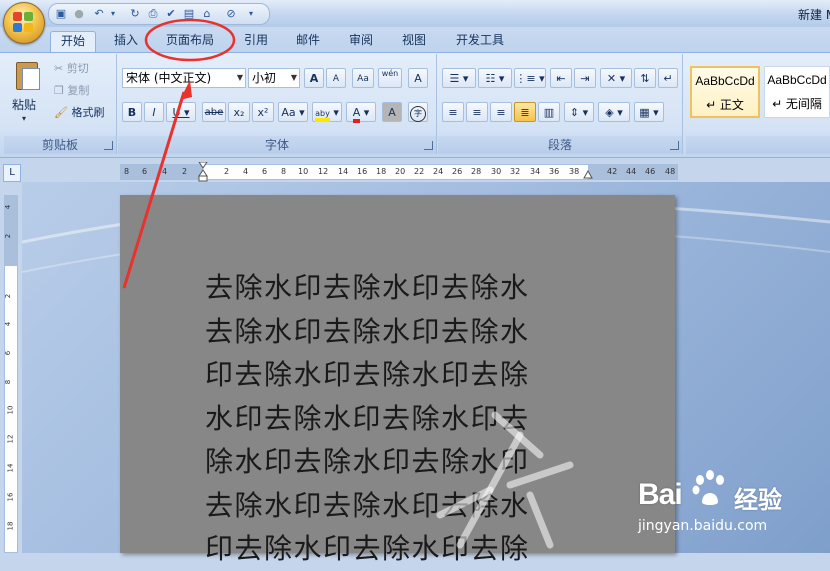 This screenshot has height=571, width=830. What do you see at coordinates (10, 410) in the screenshot?
I see `vruler-tick-label: 10` at bounding box center [10, 410].